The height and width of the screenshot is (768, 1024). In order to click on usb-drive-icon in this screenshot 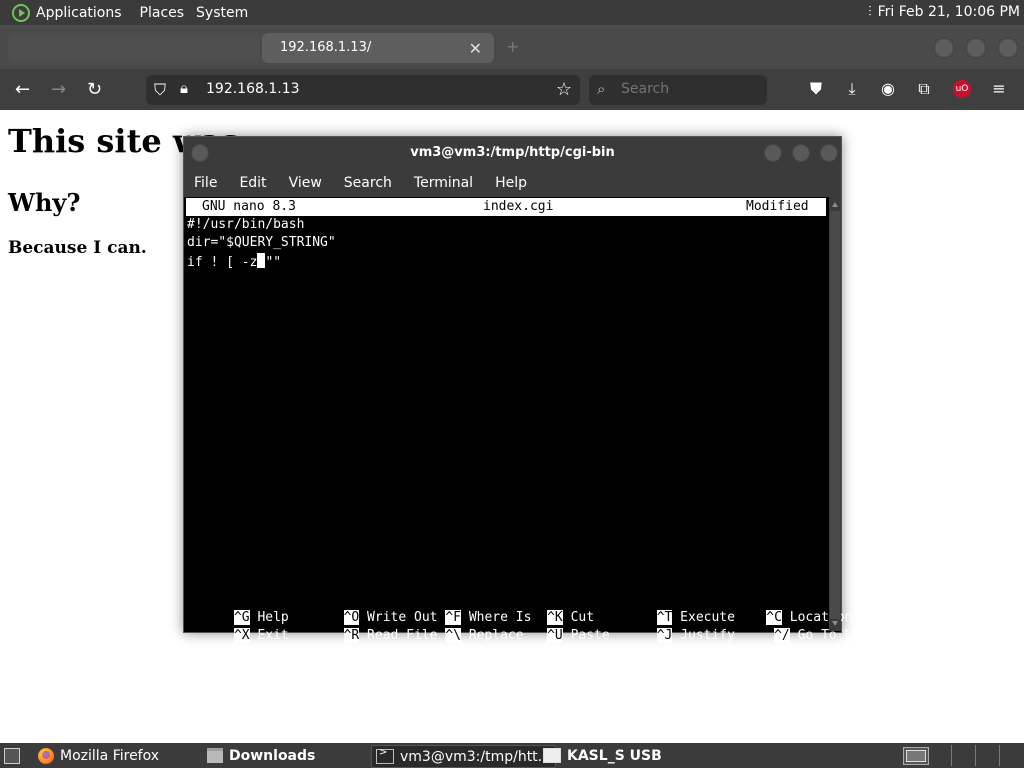, I will do `click(552, 755)`.